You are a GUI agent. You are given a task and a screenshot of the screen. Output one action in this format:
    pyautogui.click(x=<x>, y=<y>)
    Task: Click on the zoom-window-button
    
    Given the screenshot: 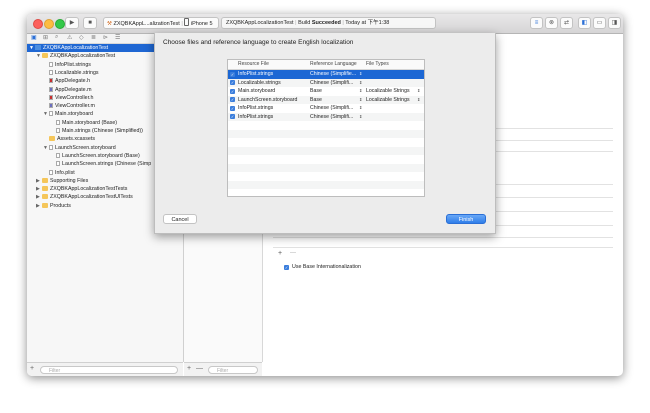 What is the action you would take?
    pyautogui.click(x=60, y=24)
    